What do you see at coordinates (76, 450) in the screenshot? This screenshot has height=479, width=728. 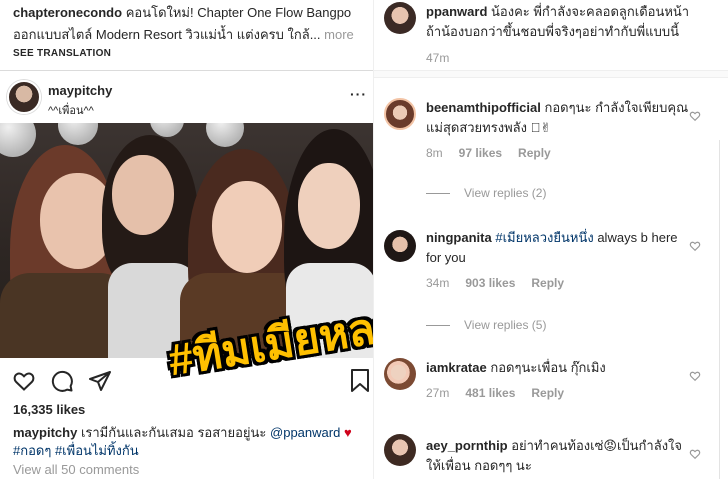 I see `caption-hashtags: #กอดๆ #เพื่อนไม่ทิ้งกัน` at bounding box center [76, 450].